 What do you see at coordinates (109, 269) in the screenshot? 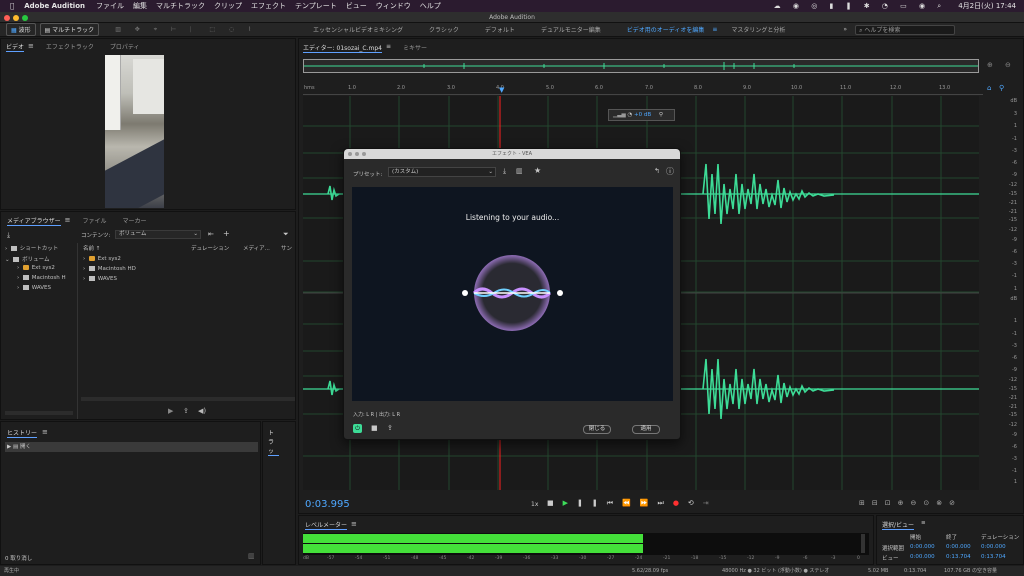
I see `file-row-macintosh: › Macintosh HD` at bounding box center [109, 269].